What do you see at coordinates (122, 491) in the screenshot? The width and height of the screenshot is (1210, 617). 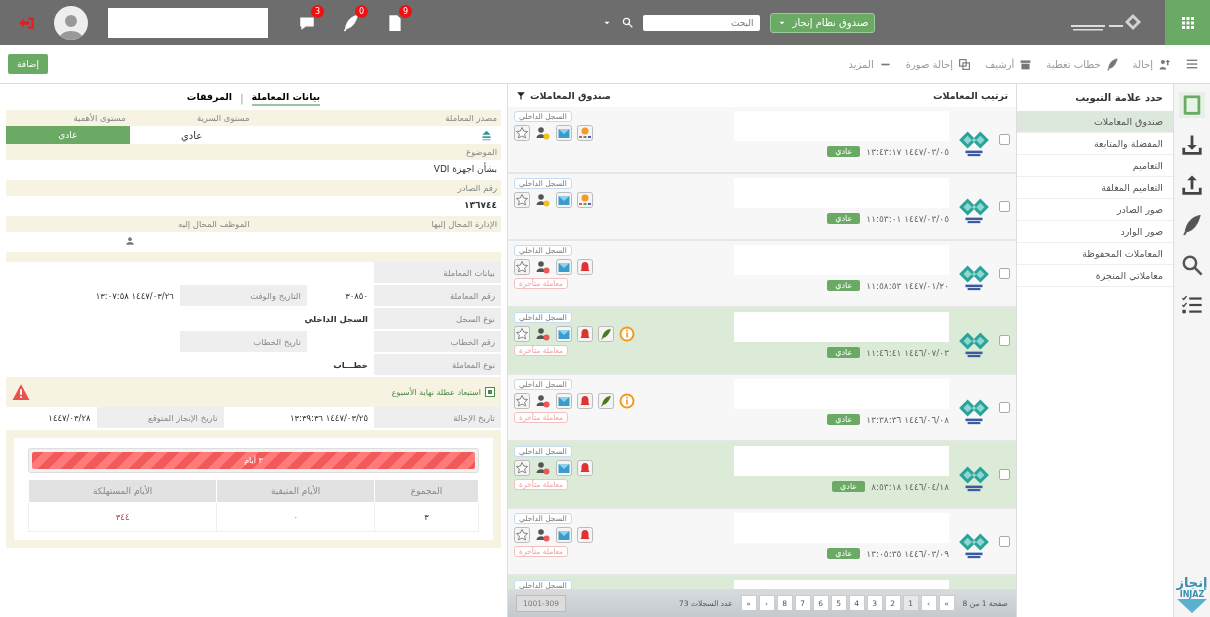 I see `column-header: الأيام المستهلكة` at bounding box center [122, 491].